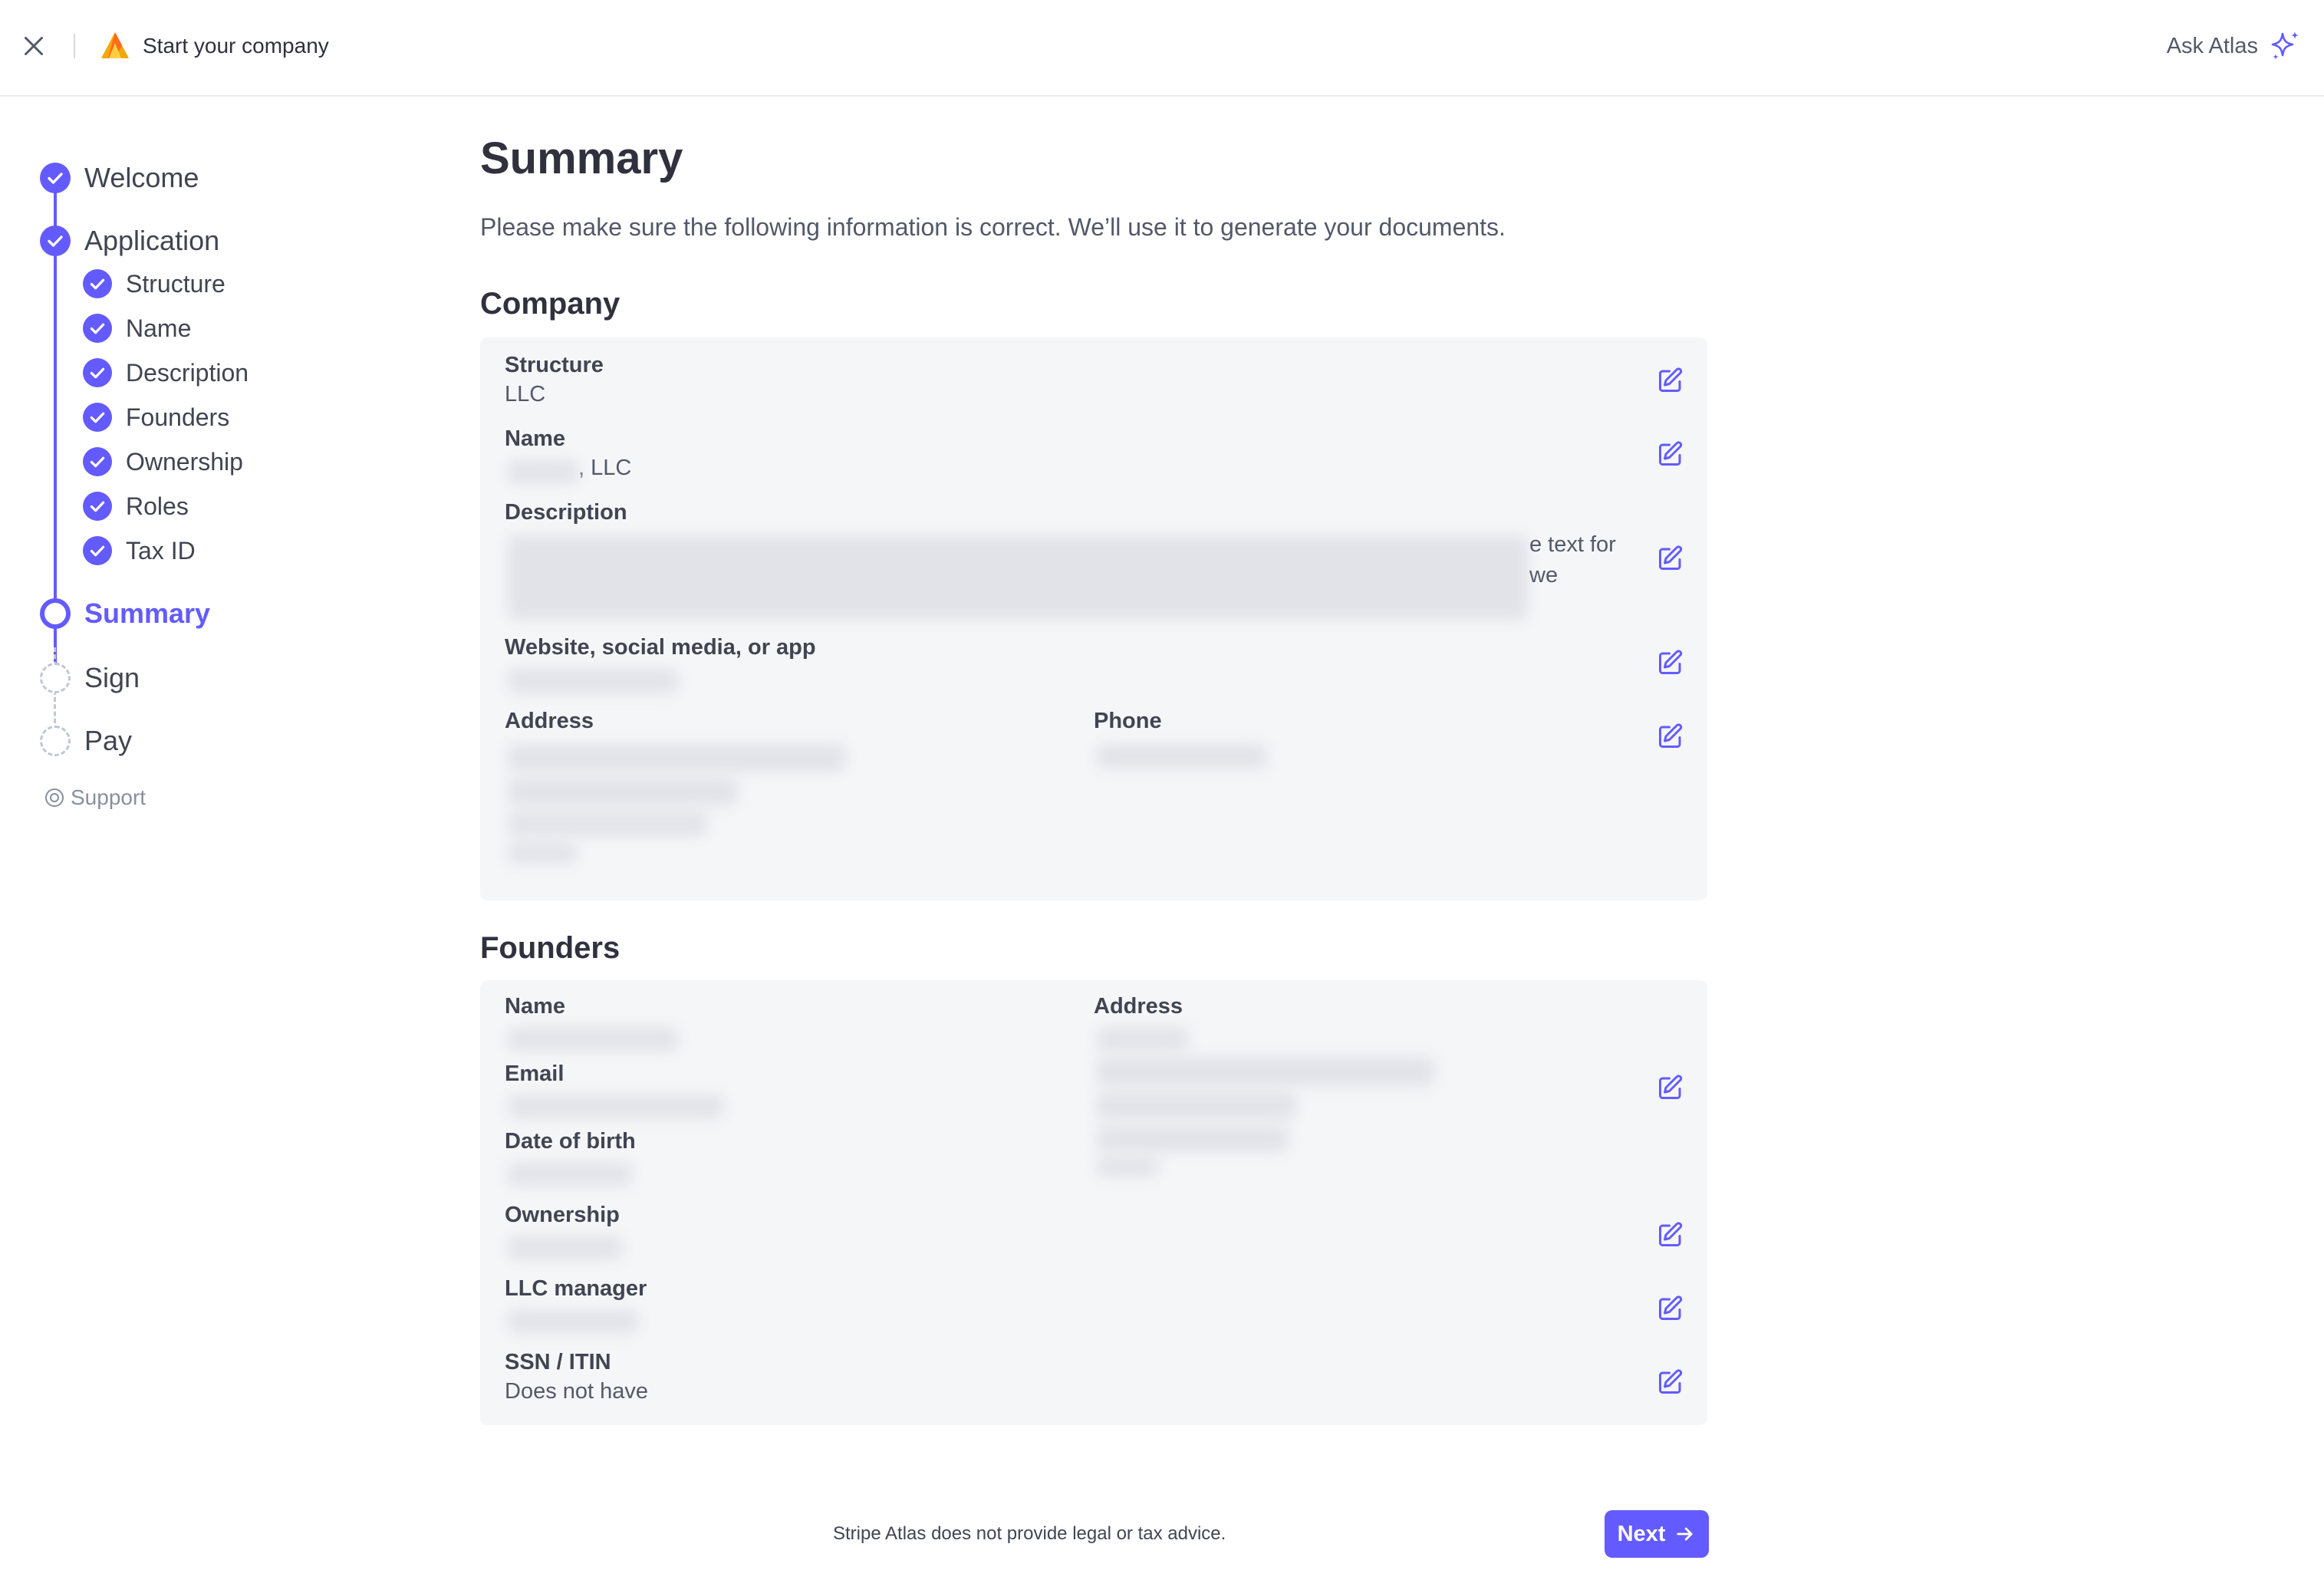 This screenshot has height=1580, width=2324. Describe the element at coordinates (1671, 380) in the screenshot. I see `edit-structure-icon` at that location.